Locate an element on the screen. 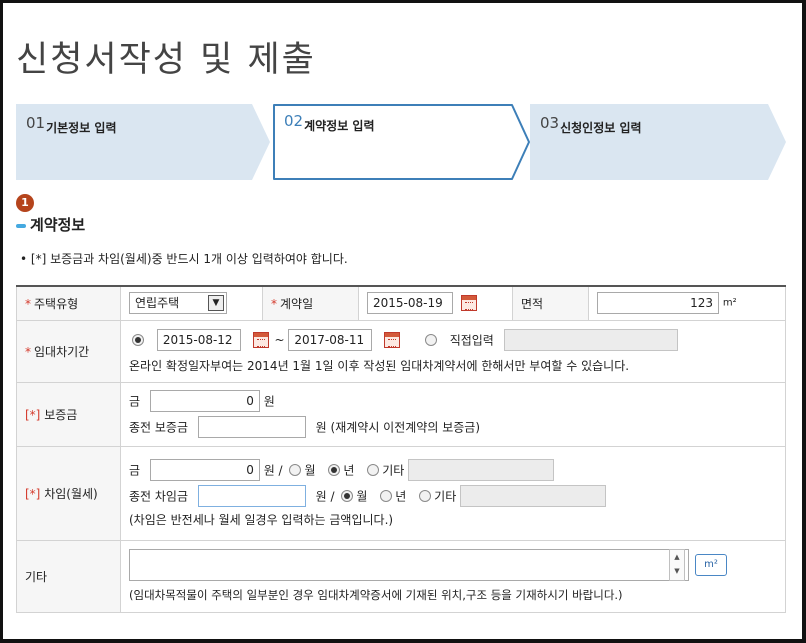 This screenshot has width=806, height=643. rent-other-input is located at coordinates (481, 469).